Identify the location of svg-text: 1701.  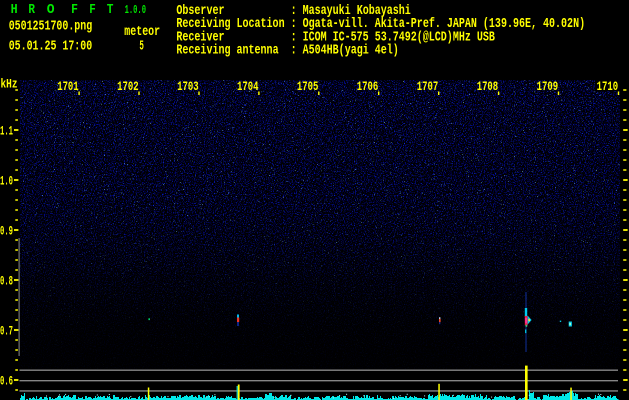
(68, 86).